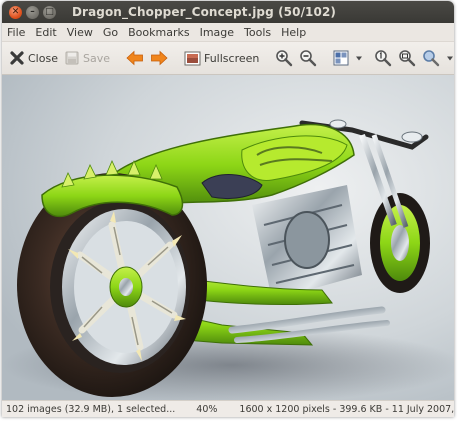  I want to click on fullscreen-button: Fullscreen, so click(221, 58).